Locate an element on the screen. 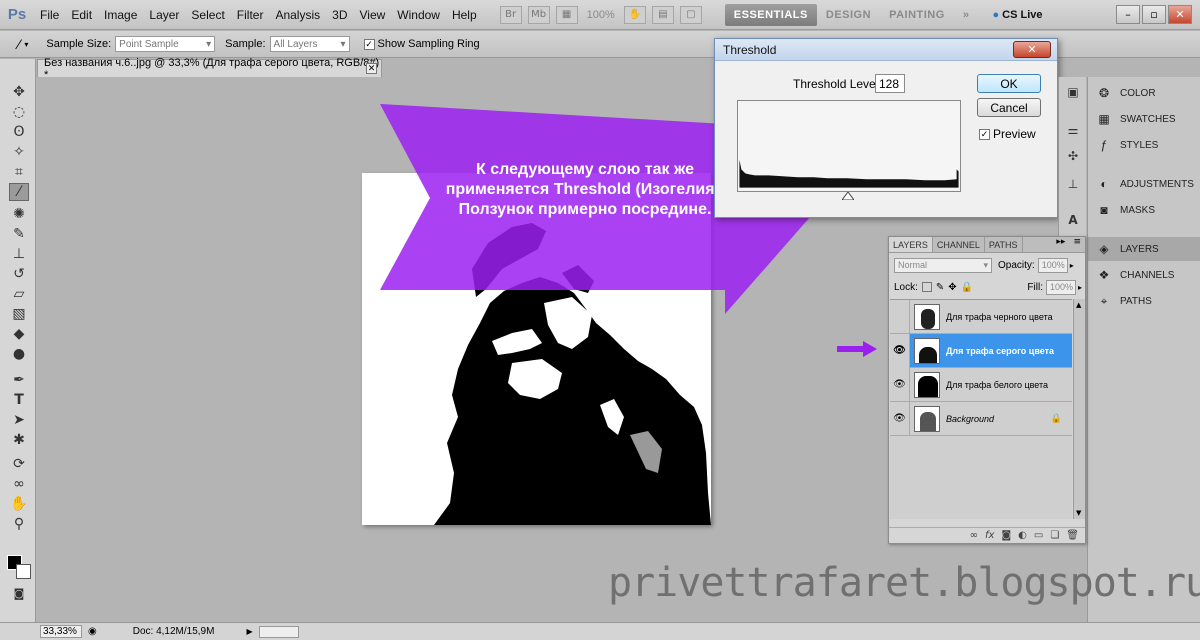 This screenshot has height=640, width=1200. styles-panel-button: ƒ STYLES is located at coordinates (1144, 145).